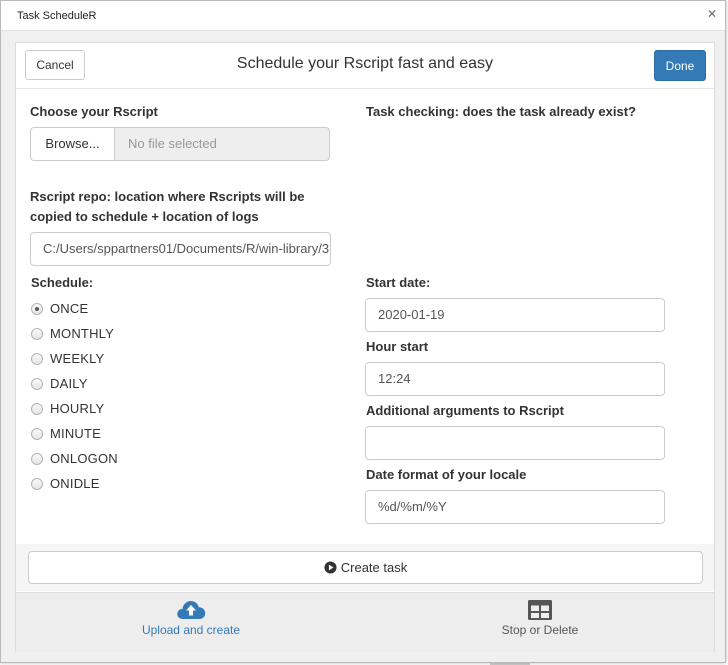 The height and width of the screenshot is (665, 728). Describe the element at coordinates (515, 507) in the screenshot. I see `date-format-input: %d/%m/%Y` at that location.